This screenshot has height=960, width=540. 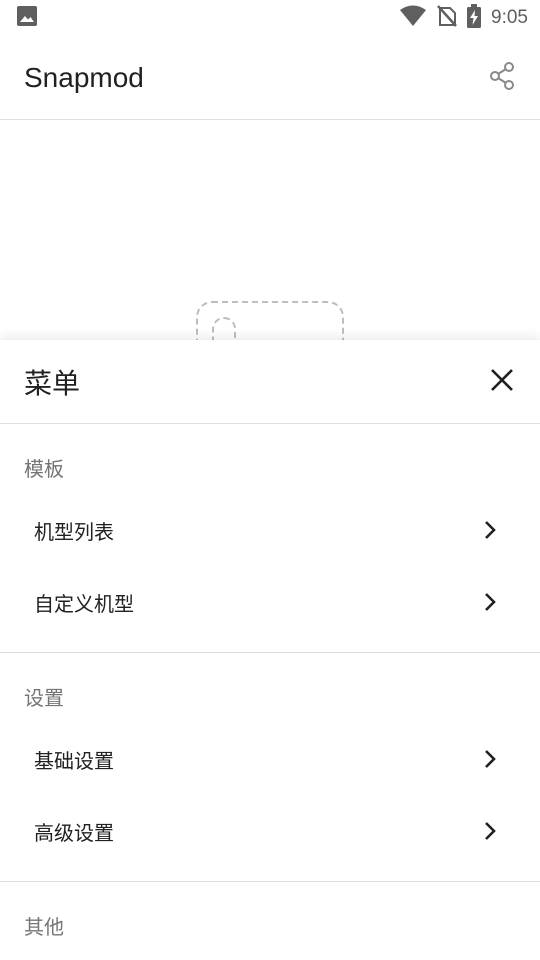 What do you see at coordinates (44, 469) in the screenshot?
I see `section-title: 模板` at bounding box center [44, 469].